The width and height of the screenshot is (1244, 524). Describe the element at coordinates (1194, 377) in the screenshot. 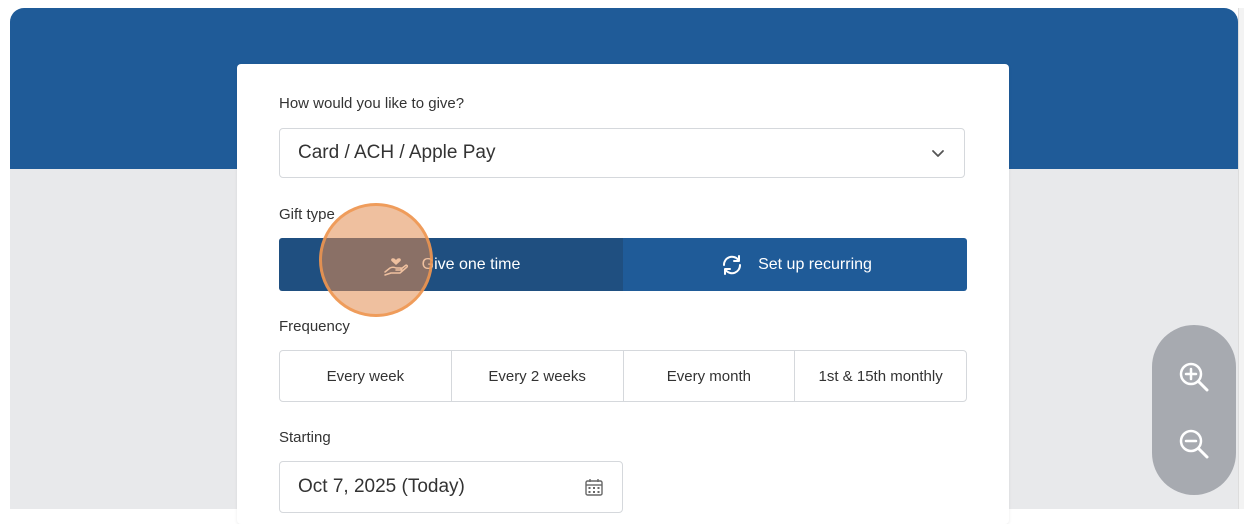

I see `zoom-in-icon` at that location.